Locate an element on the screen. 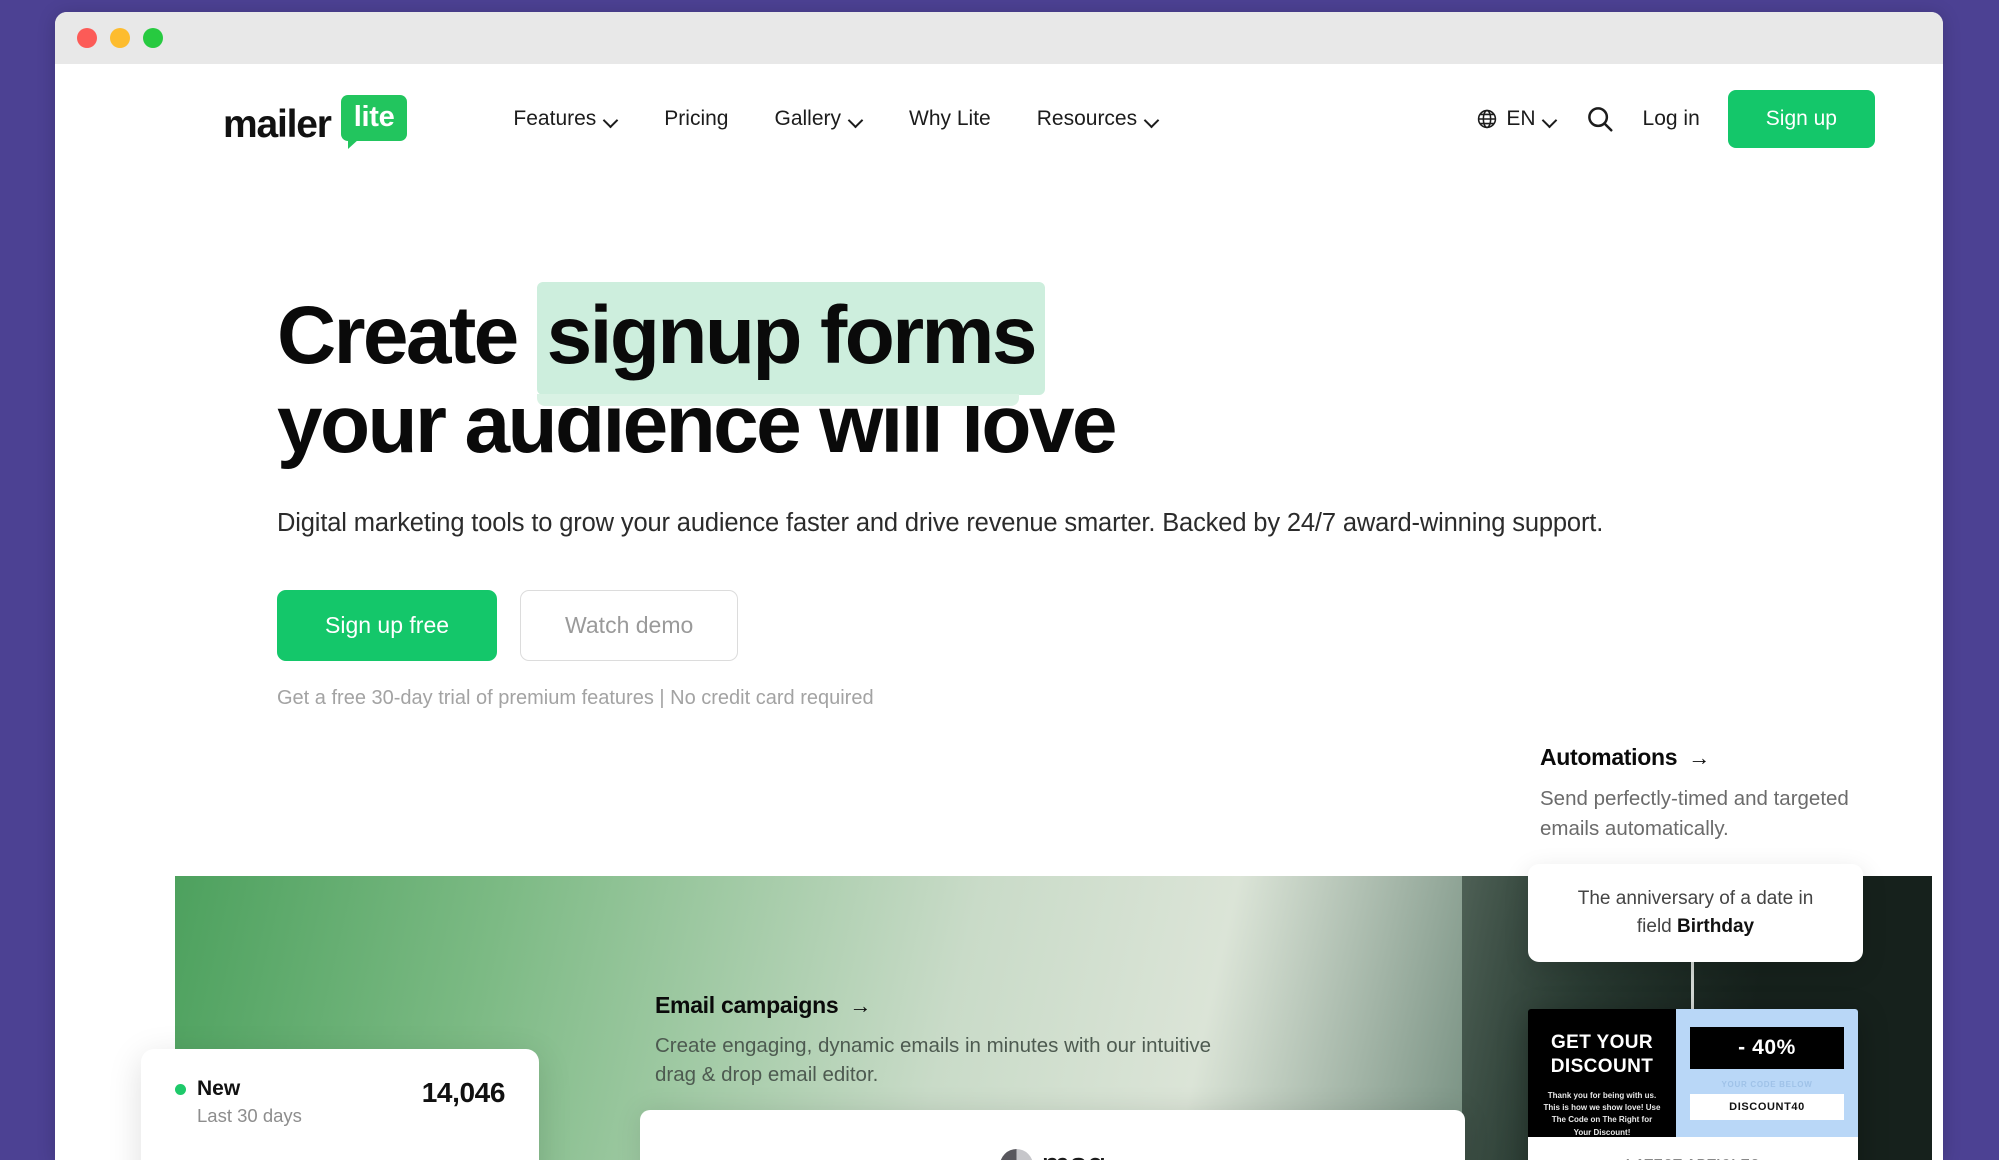  logo-wordmark: mailer is located at coordinates (277, 124).